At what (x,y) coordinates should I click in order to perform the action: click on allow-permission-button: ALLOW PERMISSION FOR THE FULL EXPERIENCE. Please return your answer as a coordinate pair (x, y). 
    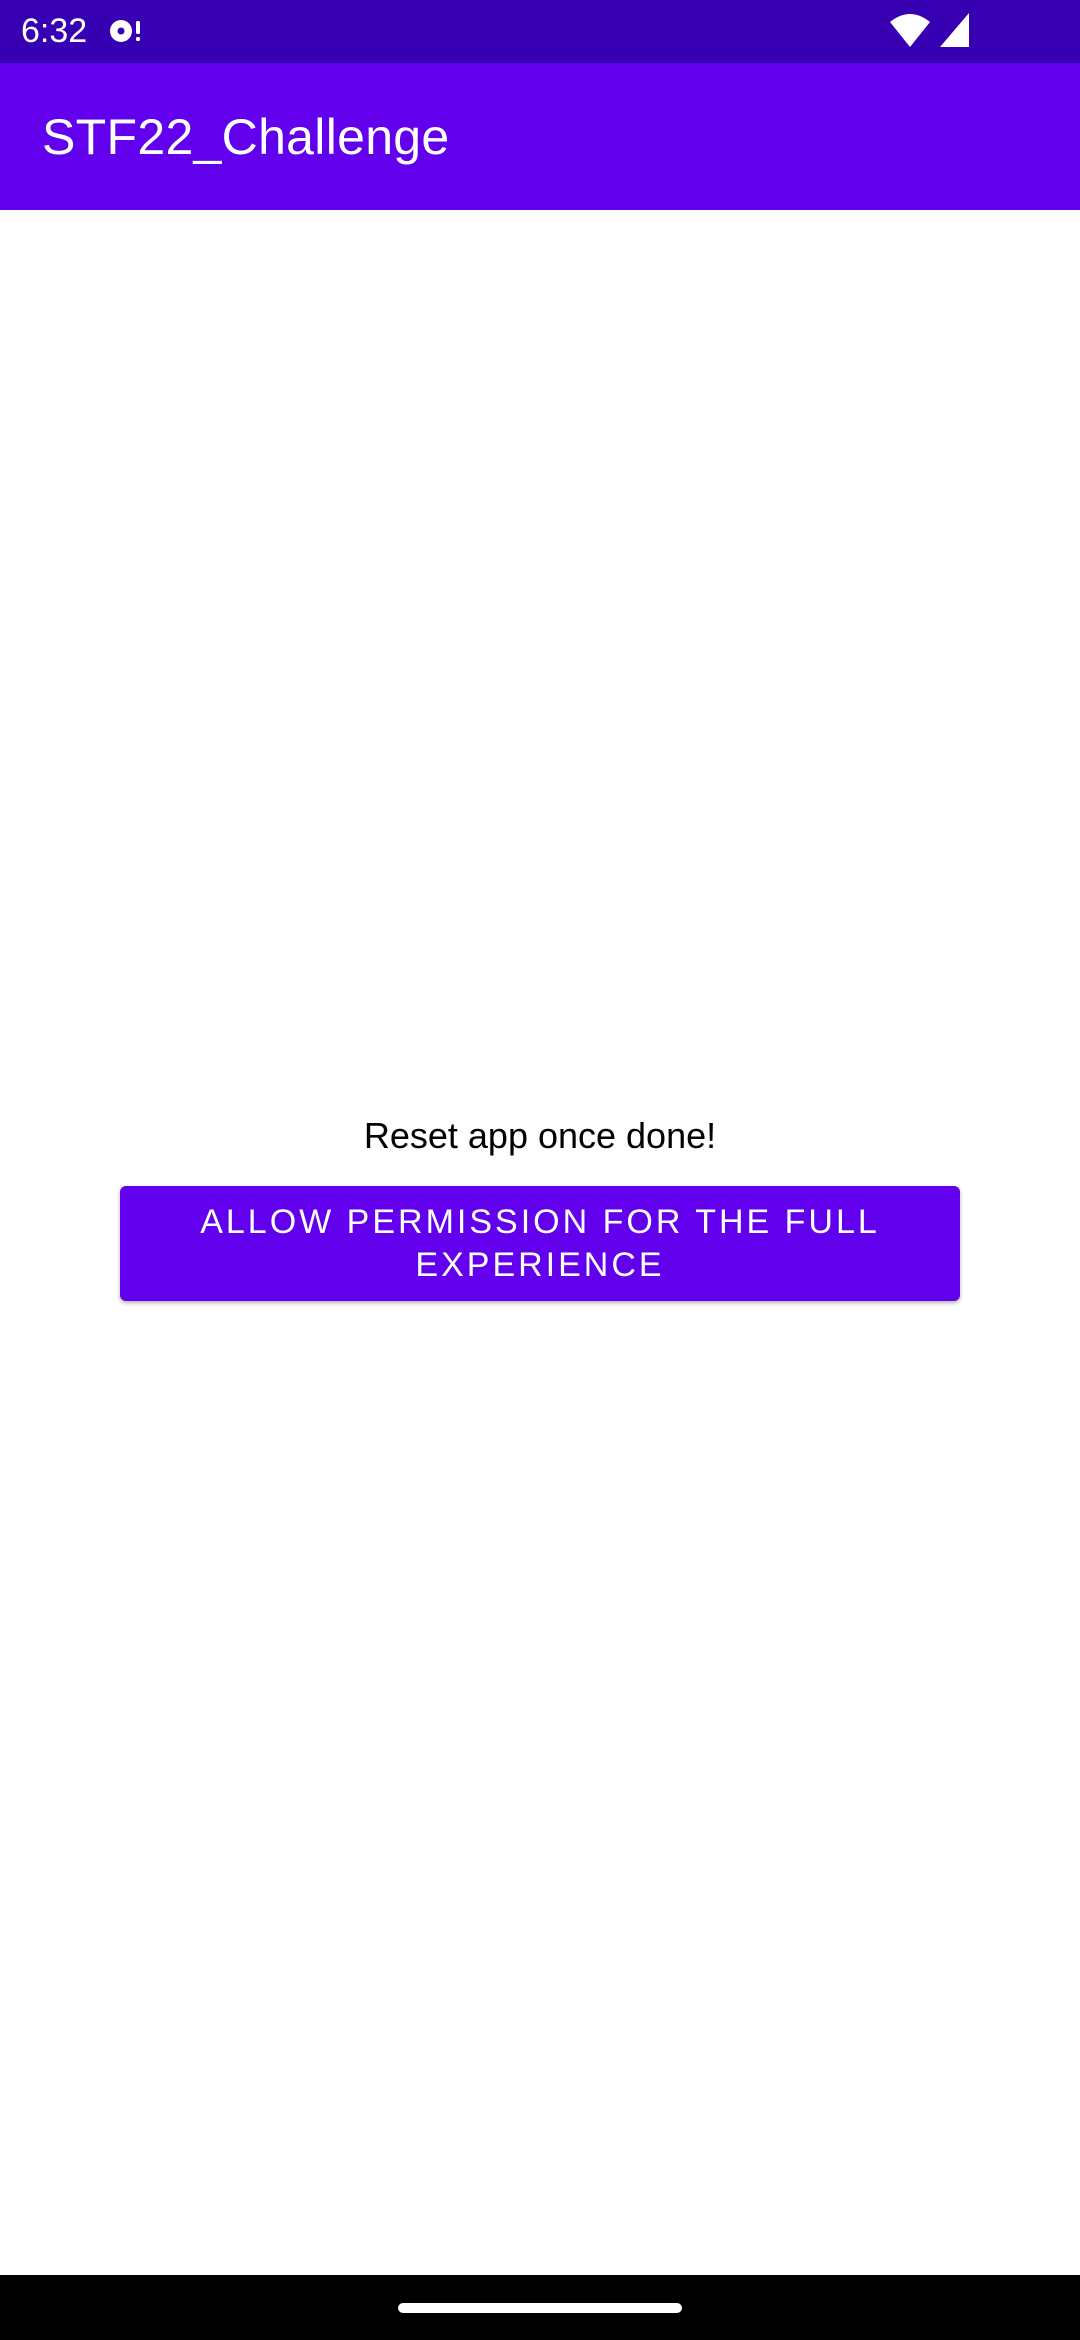
    Looking at the image, I should click on (540, 1243).